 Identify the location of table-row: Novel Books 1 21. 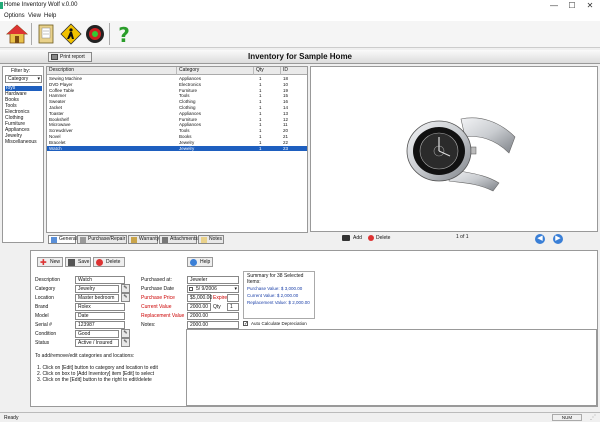
(177, 137).